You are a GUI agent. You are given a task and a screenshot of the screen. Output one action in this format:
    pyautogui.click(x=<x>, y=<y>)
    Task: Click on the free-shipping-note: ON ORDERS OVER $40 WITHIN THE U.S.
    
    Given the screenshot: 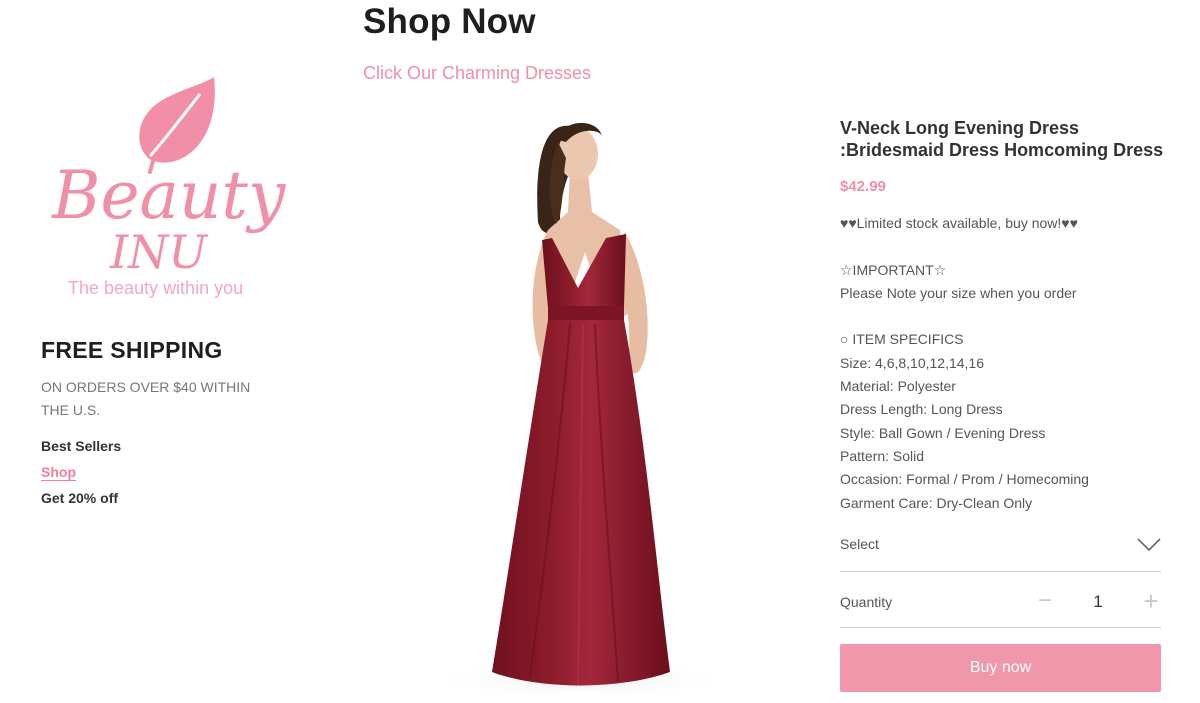 What is the action you would take?
    pyautogui.click(x=146, y=398)
    